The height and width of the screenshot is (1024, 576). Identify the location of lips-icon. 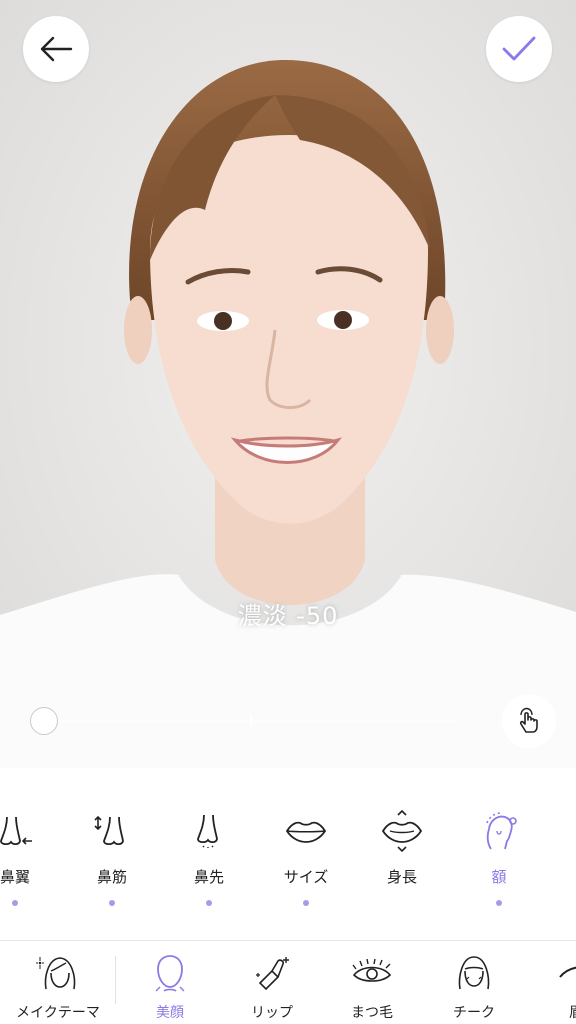
(306, 832).